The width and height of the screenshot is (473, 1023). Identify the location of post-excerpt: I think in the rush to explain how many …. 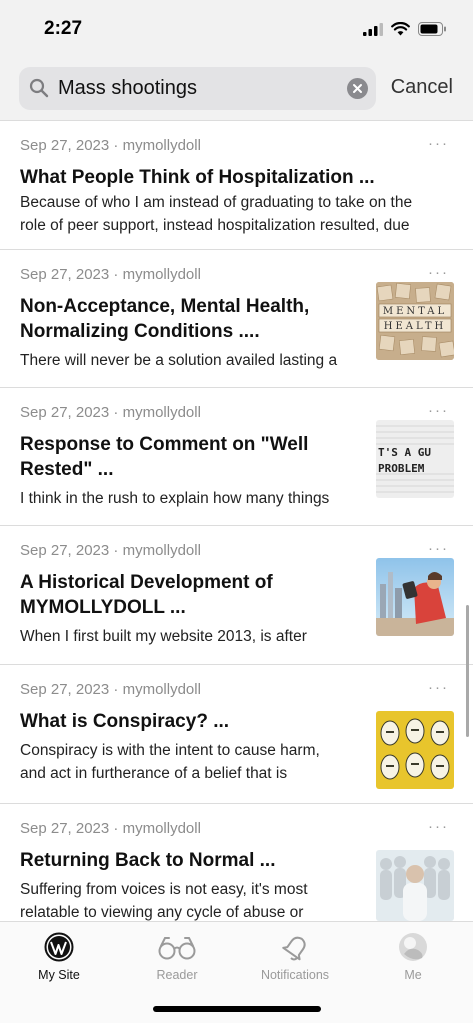
(175, 498).